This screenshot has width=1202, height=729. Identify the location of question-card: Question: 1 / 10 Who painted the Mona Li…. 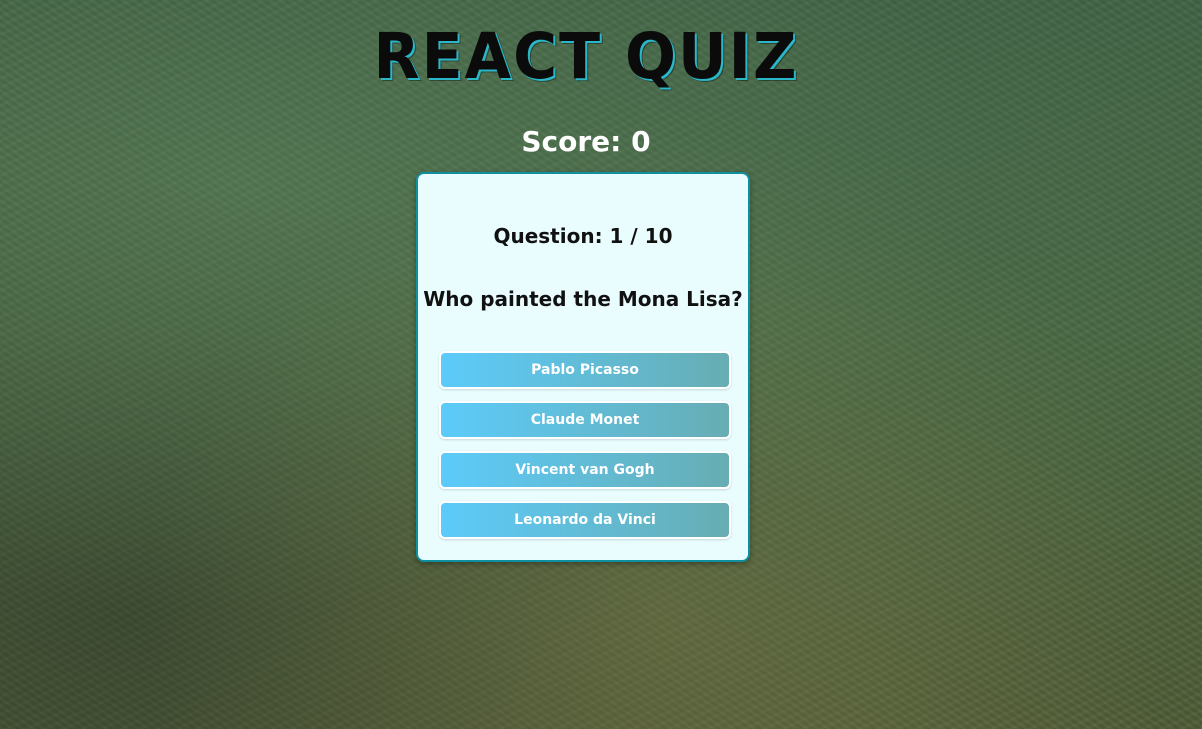
(583, 367).